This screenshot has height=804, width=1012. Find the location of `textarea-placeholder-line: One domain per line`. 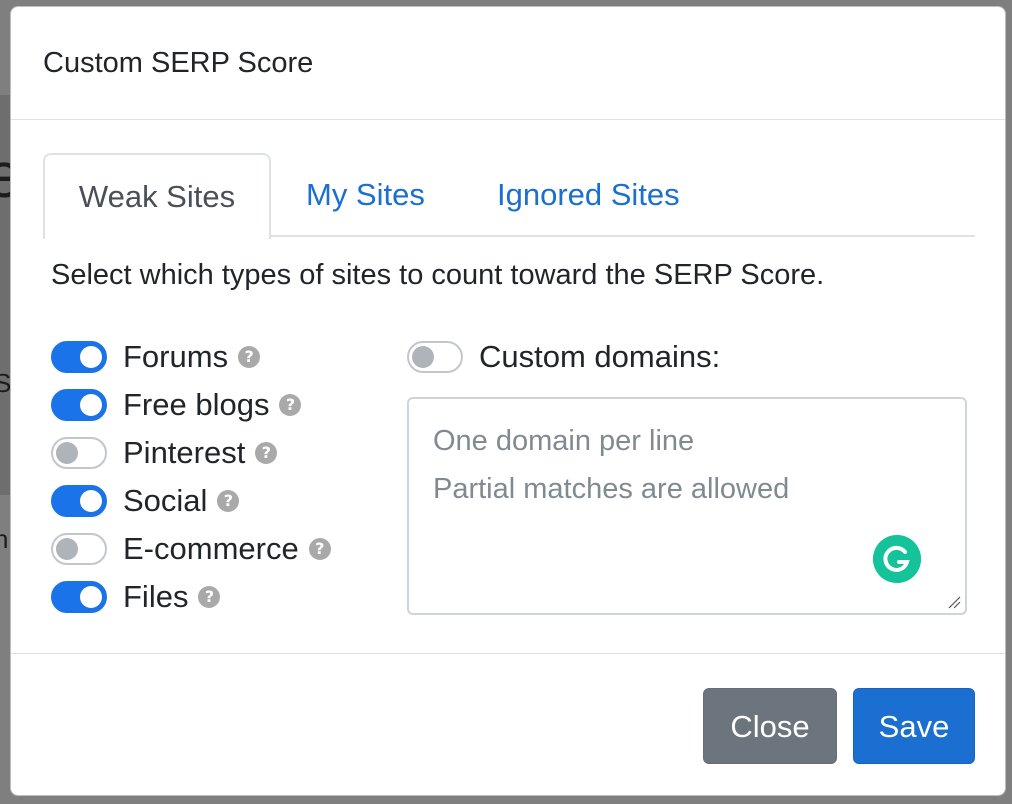

textarea-placeholder-line: One domain per line is located at coordinates (564, 441).